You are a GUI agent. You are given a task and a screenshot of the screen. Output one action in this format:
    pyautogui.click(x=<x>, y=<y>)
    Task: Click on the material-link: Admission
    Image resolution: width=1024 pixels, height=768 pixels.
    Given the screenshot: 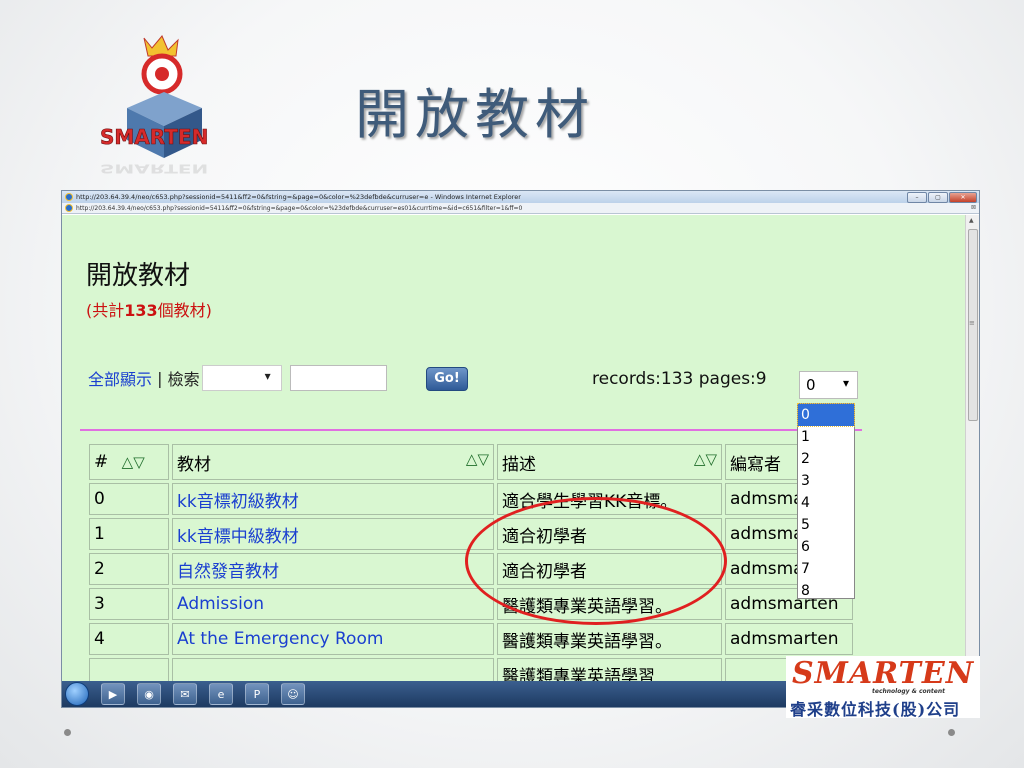 What is the action you would take?
    pyautogui.click(x=333, y=604)
    